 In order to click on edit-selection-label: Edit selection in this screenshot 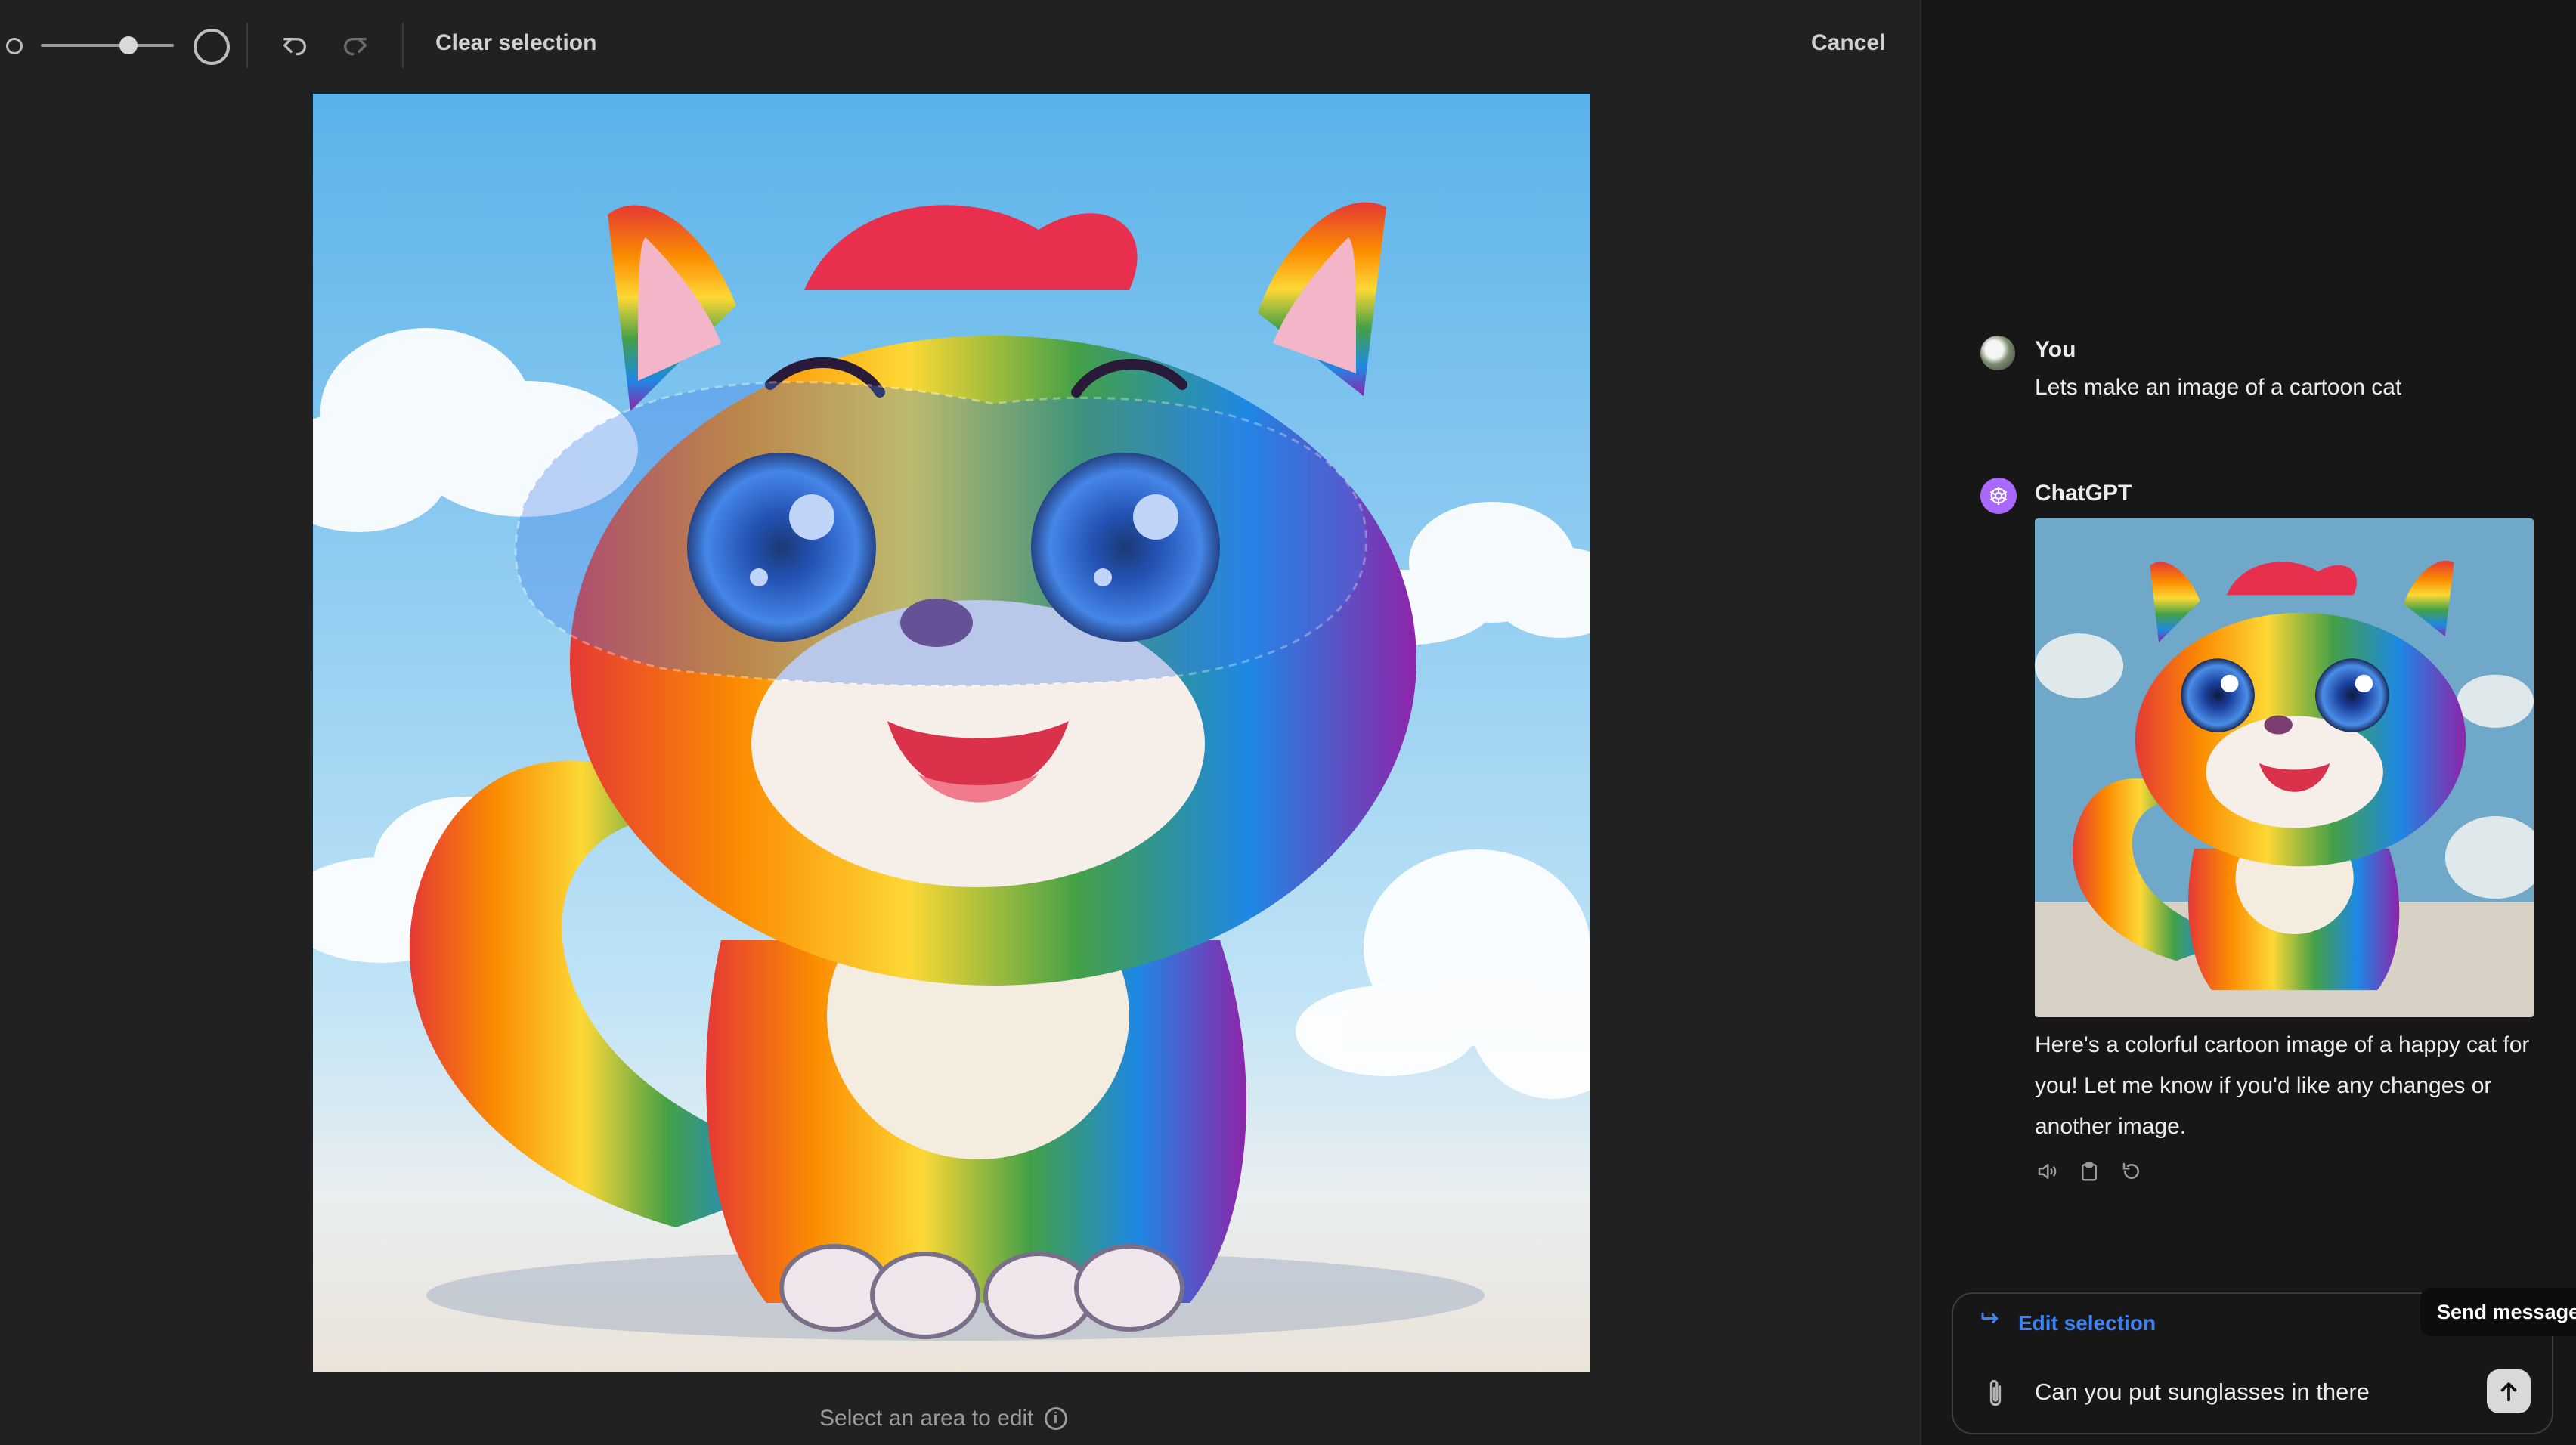, I will do `click(2087, 1323)`.